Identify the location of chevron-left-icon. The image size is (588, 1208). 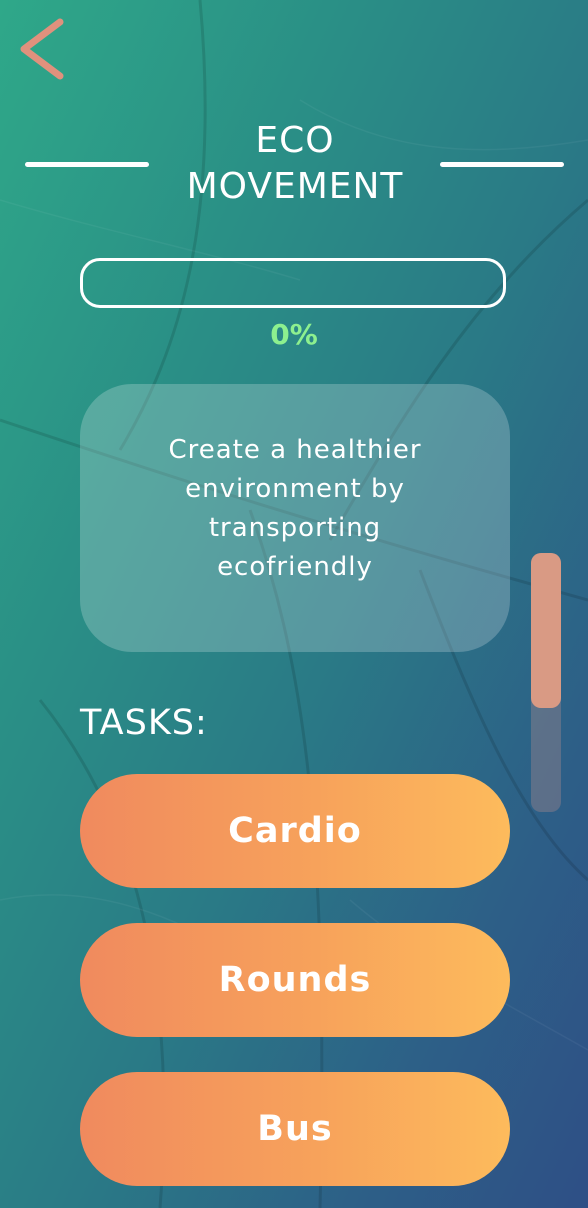
(42, 49).